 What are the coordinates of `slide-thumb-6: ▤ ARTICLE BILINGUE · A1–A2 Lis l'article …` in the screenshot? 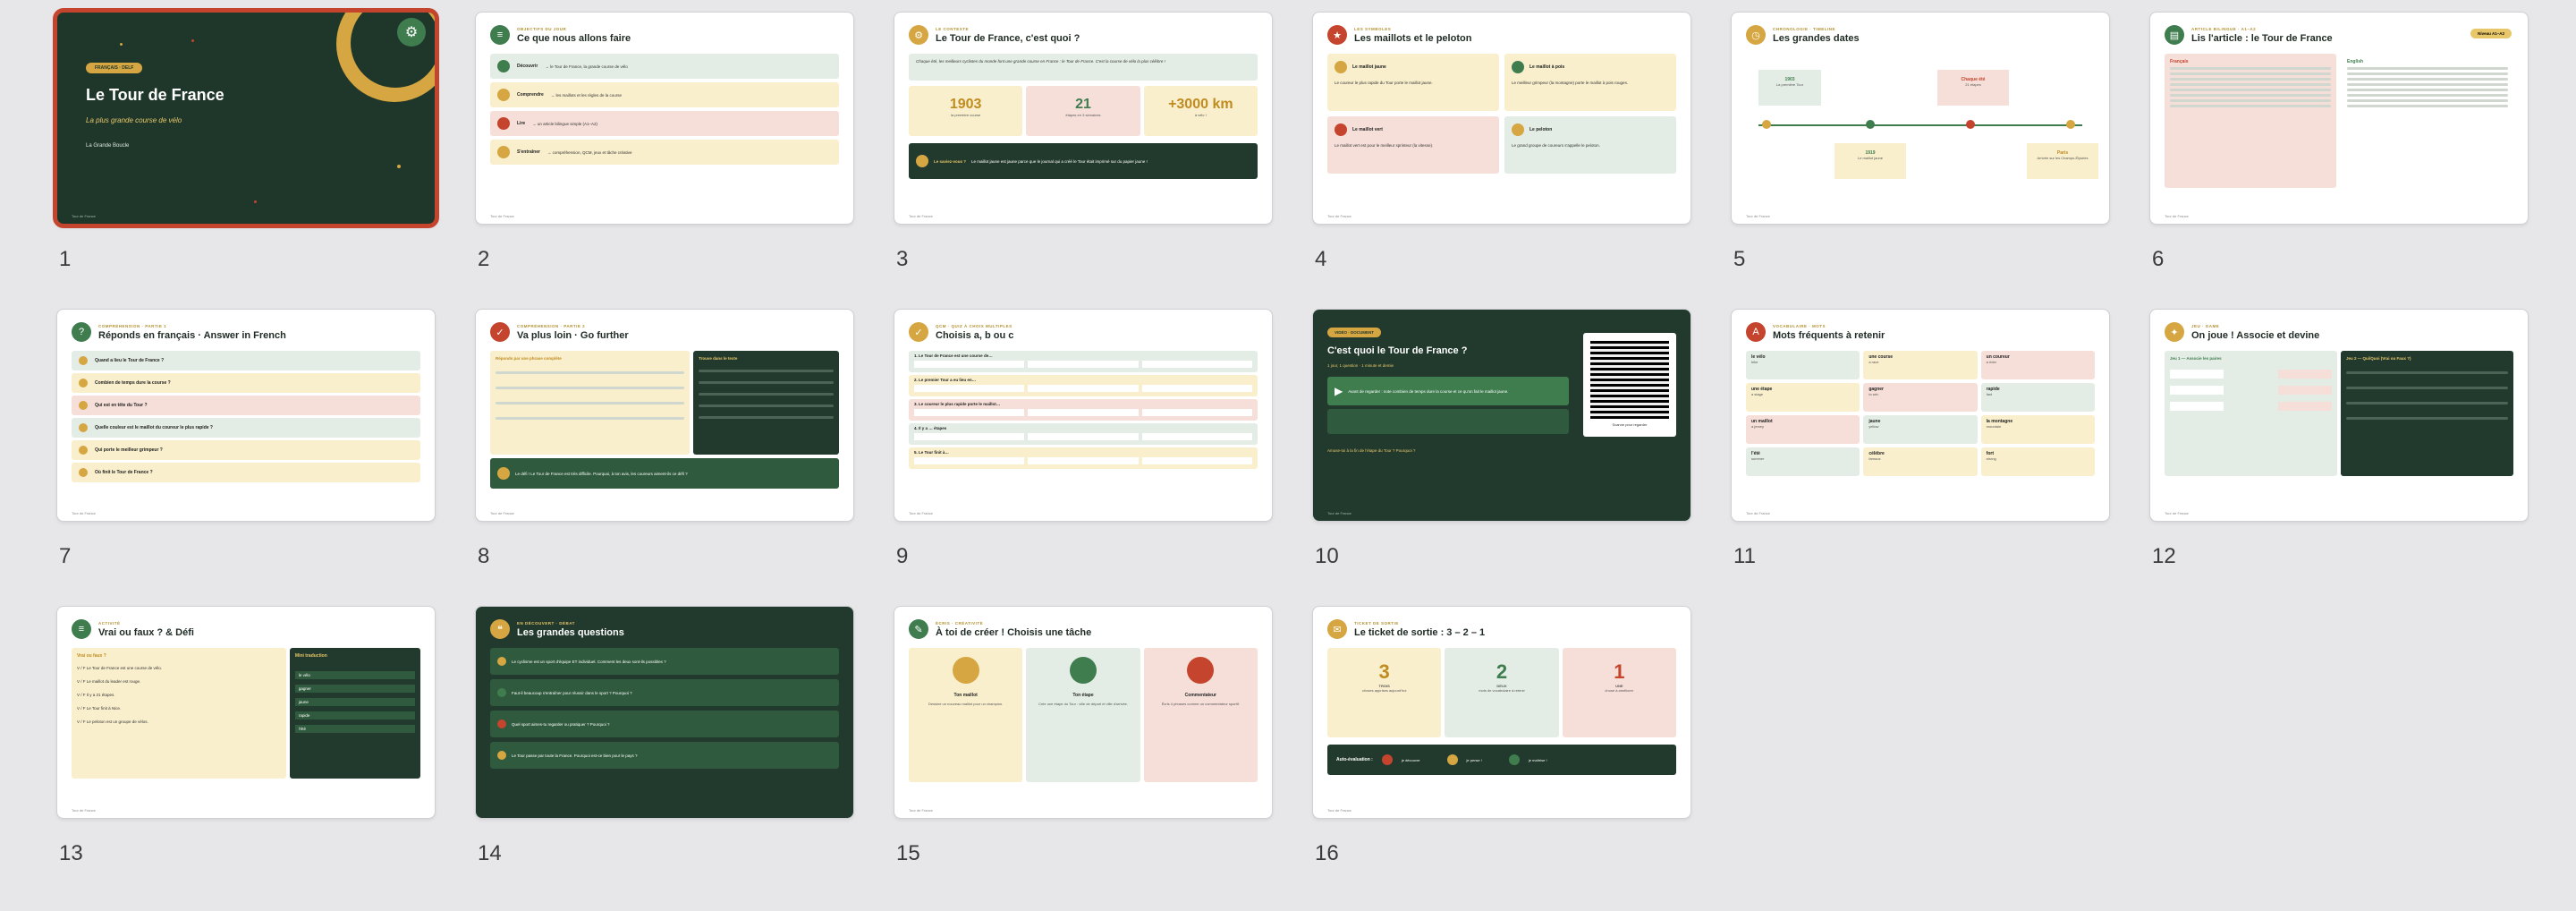 It's located at (2339, 118).